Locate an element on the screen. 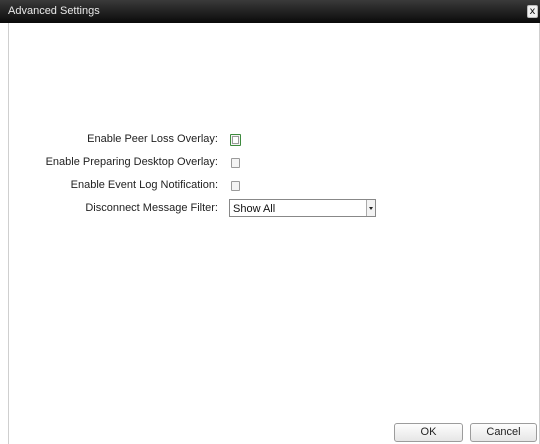 Image resolution: width=540 pixels, height=444 pixels. peer-loss-label: Enable Peer Loss Overlay: is located at coordinates (152, 139).